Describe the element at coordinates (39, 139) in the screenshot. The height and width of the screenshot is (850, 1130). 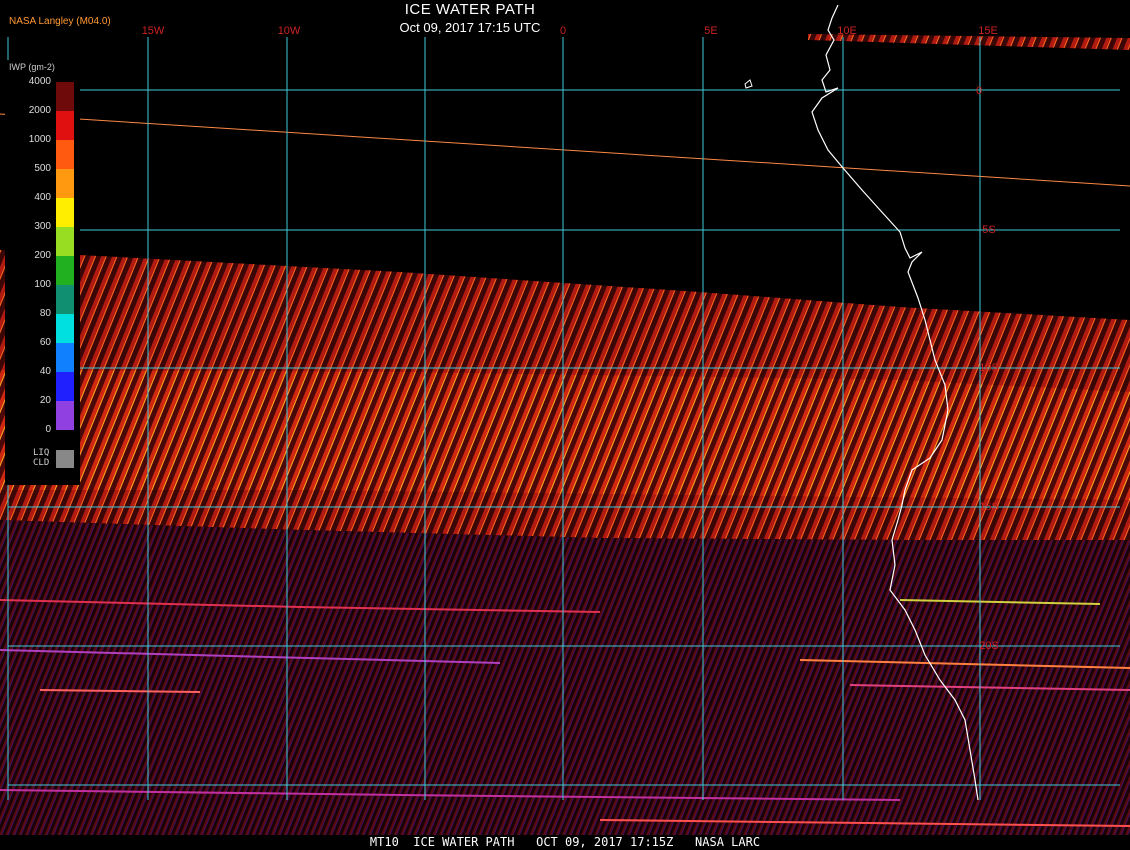
I see `legend-label: 1000` at that location.